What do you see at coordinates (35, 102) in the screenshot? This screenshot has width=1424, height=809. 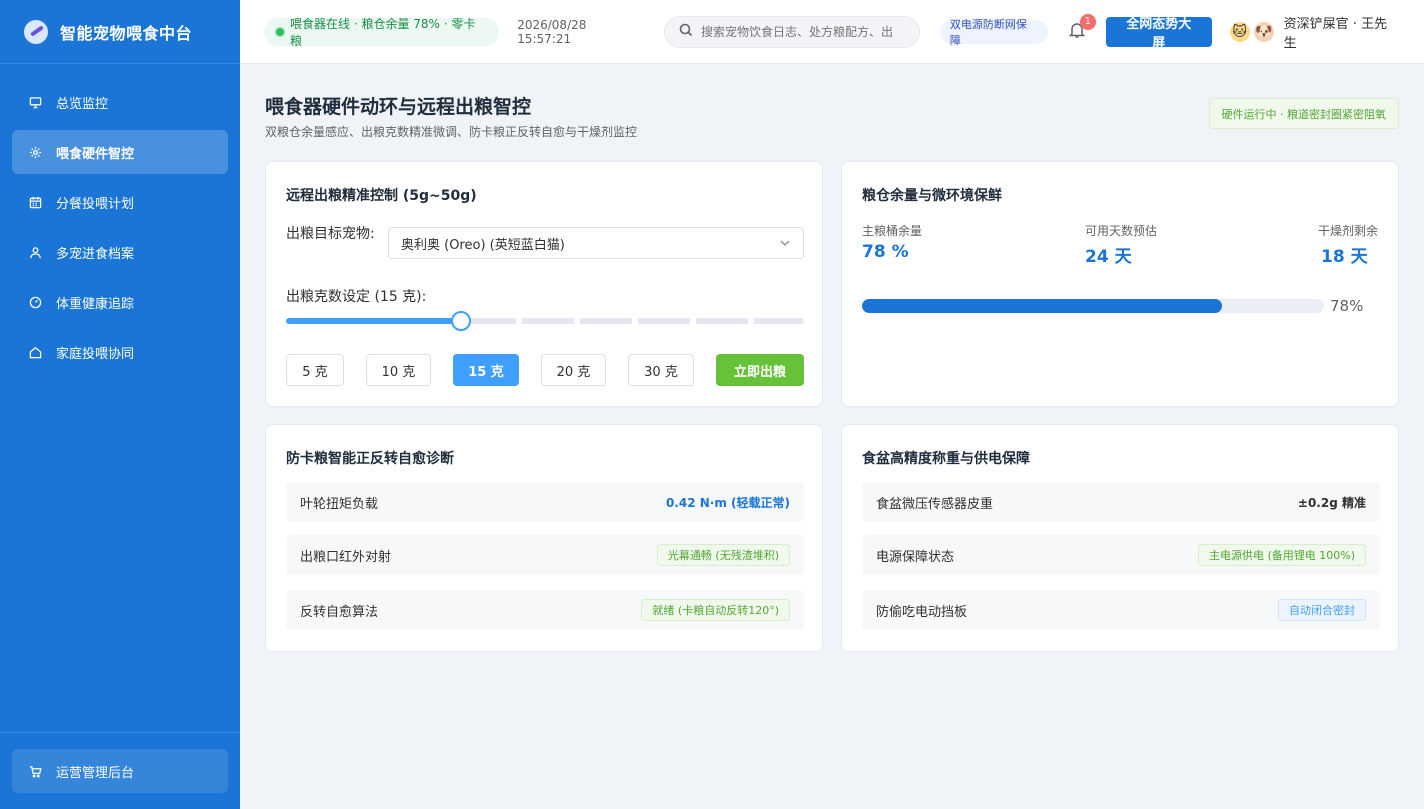 I see `monitor-icon` at bounding box center [35, 102].